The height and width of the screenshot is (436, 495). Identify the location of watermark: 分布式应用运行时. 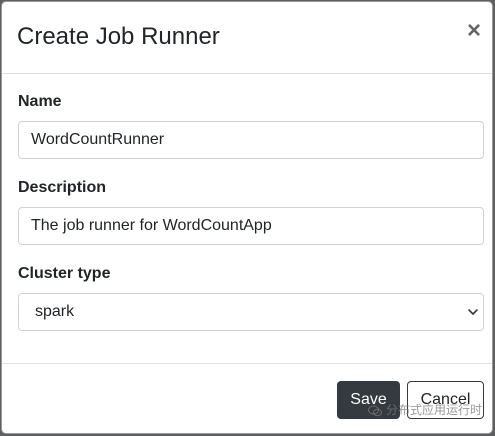
(425, 410).